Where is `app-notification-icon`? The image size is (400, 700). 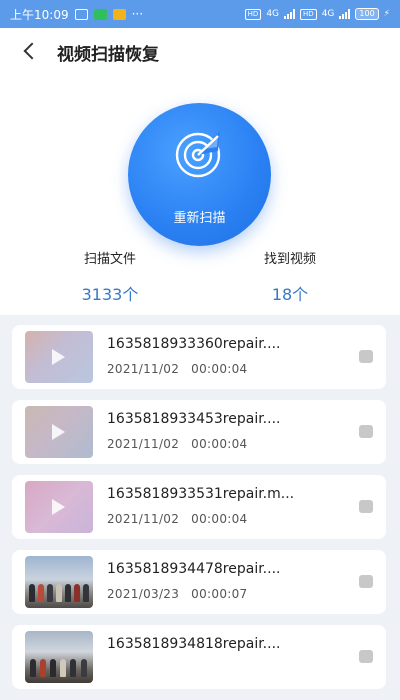 app-notification-icon is located at coordinates (100, 14).